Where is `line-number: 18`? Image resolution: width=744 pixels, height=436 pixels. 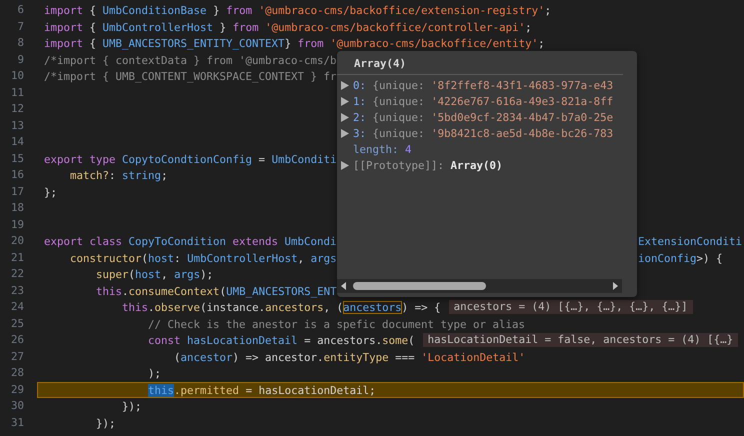 line-number: 18 is located at coordinates (17, 208).